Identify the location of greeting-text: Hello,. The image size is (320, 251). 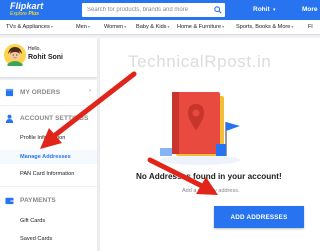
(34, 49).